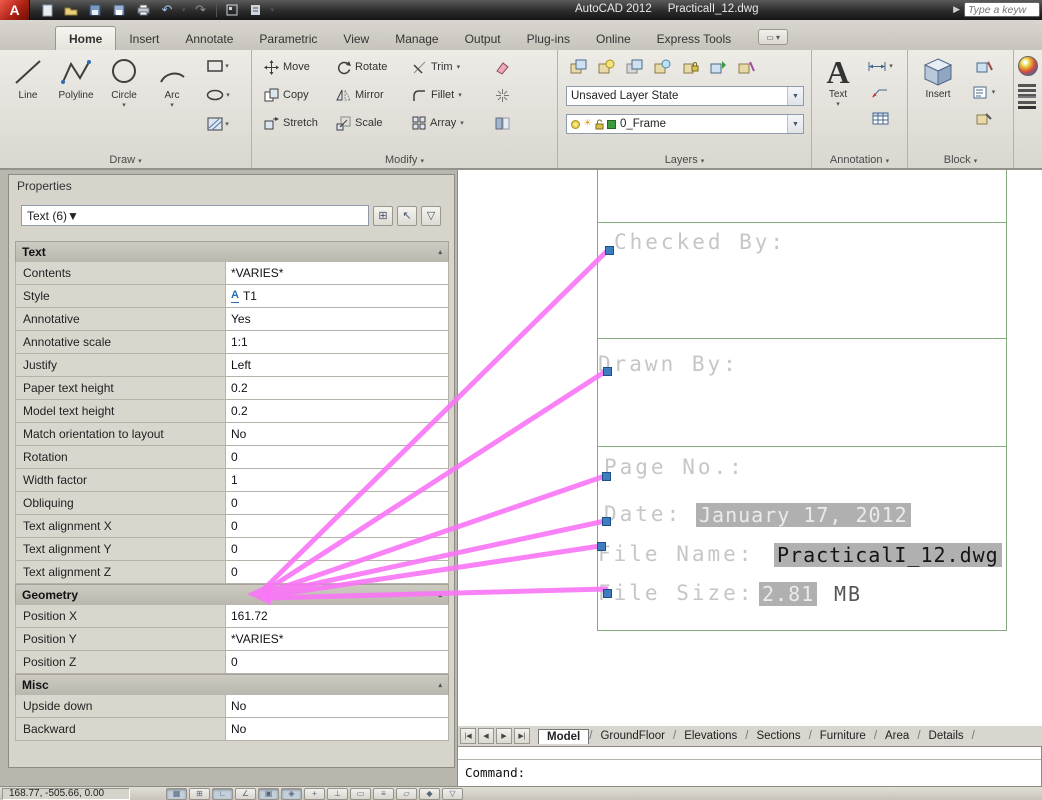  What do you see at coordinates (337, 616) in the screenshot?
I see `property-value: 161.72` at bounding box center [337, 616].